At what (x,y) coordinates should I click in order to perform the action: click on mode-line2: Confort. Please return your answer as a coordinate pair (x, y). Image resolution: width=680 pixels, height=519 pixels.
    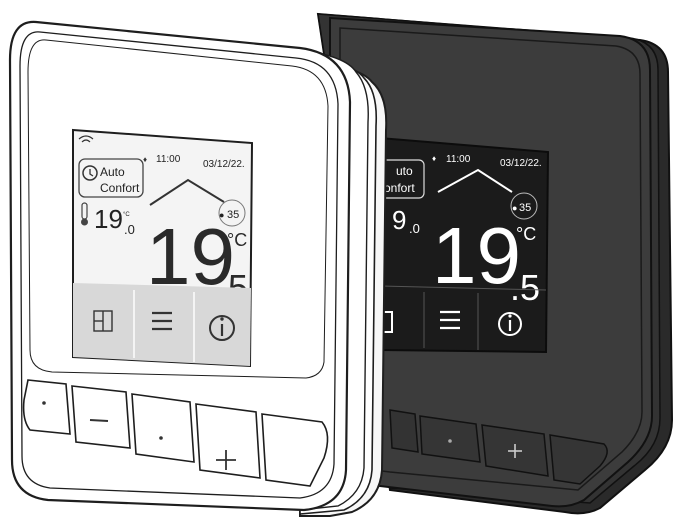
    Looking at the image, I should click on (120, 188).